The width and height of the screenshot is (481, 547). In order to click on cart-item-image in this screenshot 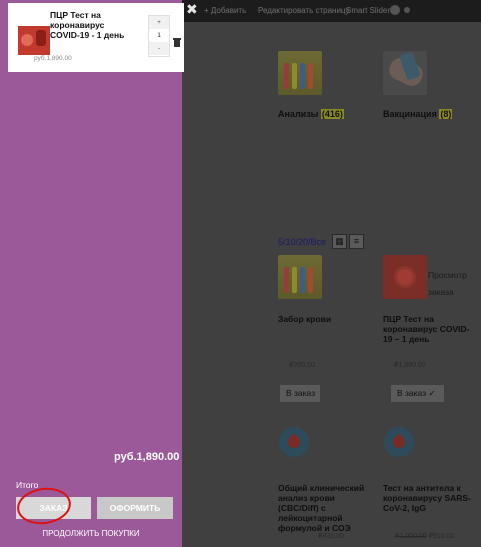, I will do `click(34, 40)`.